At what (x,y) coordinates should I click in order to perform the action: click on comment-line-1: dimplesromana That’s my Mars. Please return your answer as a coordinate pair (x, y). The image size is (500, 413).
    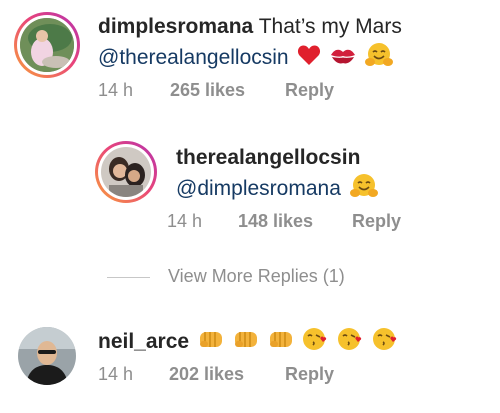
    Looking at the image, I should click on (250, 27).